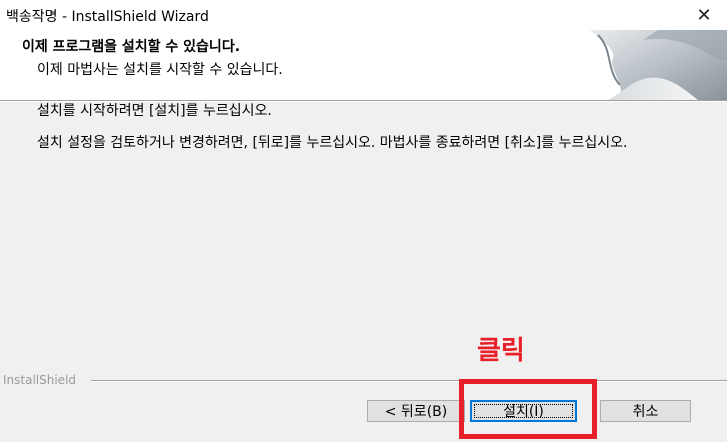 The image size is (727, 442). Describe the element at coordinates (160, 70) in the screenshot. I see `header-subtitle: 이제 마법사는 설치를 시작할 수 있습니다.` at that location.